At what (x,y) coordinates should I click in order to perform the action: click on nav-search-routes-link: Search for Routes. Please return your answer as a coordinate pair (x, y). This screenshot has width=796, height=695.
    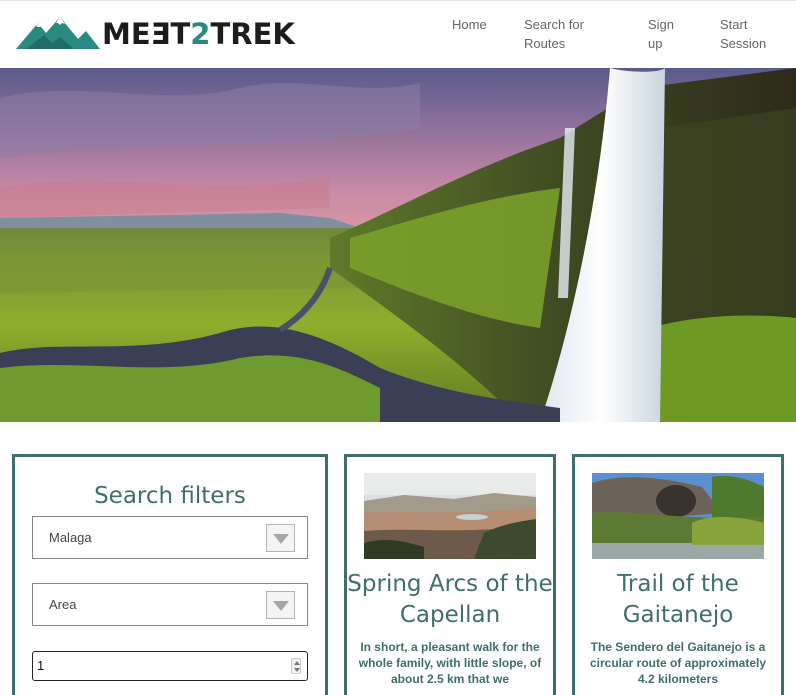
    Looking at the image, I should click on (559, 34).